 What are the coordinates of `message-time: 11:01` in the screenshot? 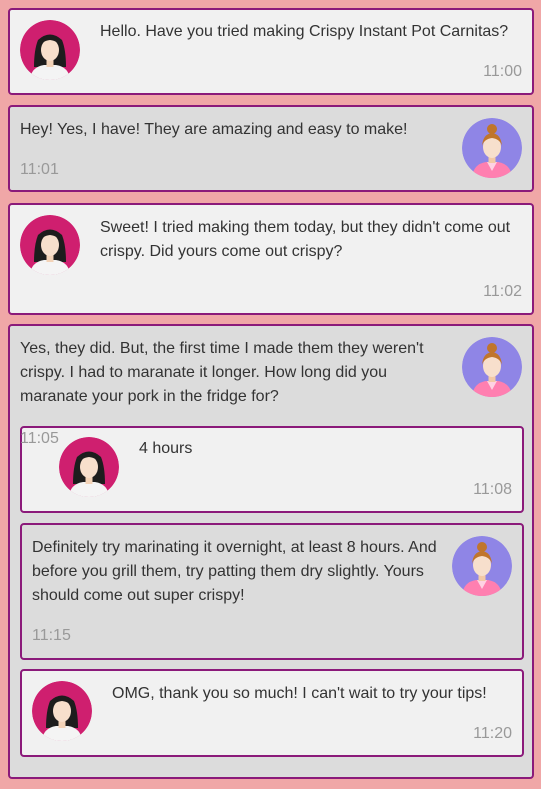 It's located at (39, 169).